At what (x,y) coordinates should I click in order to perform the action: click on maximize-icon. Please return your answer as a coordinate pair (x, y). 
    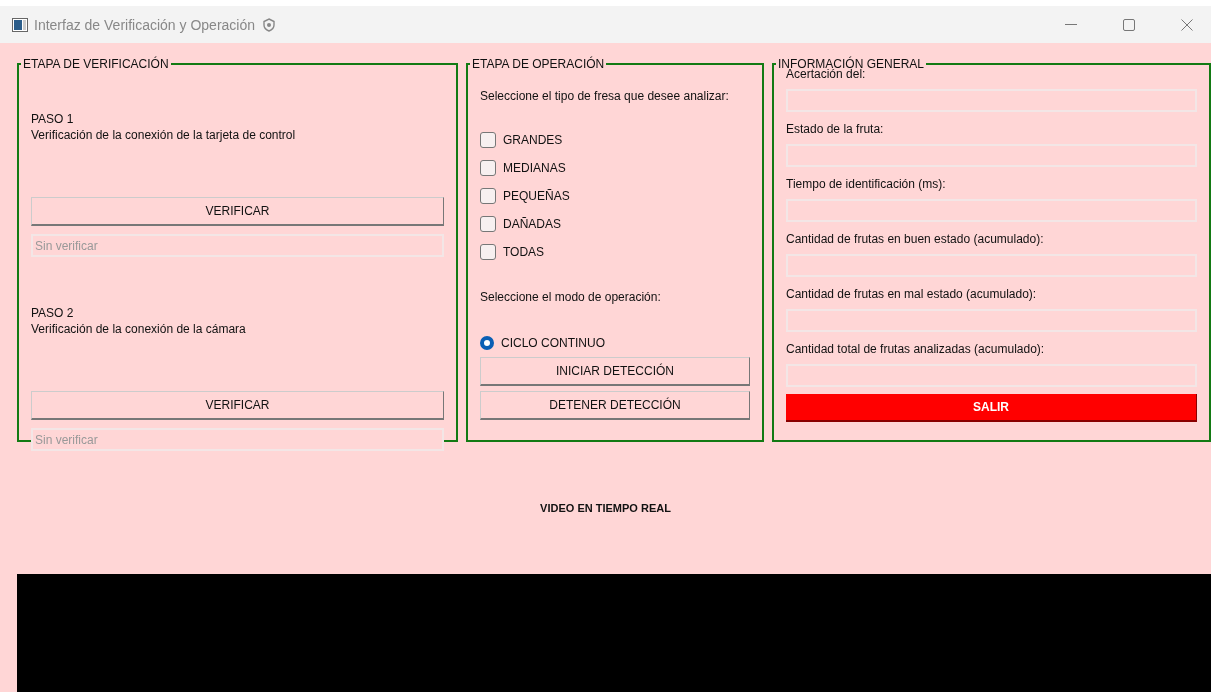
    Looking at the image, I should click on (1129, 24).